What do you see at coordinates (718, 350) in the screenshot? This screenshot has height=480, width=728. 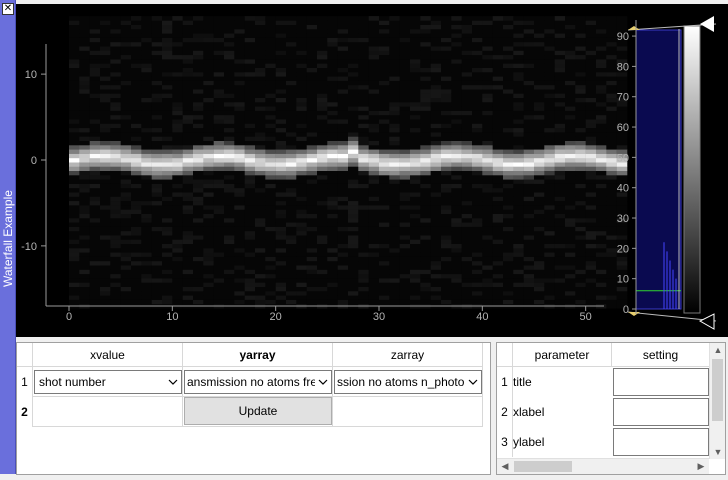 I see `scroll-up-icon: ▲` at bounding box center [718, 350].